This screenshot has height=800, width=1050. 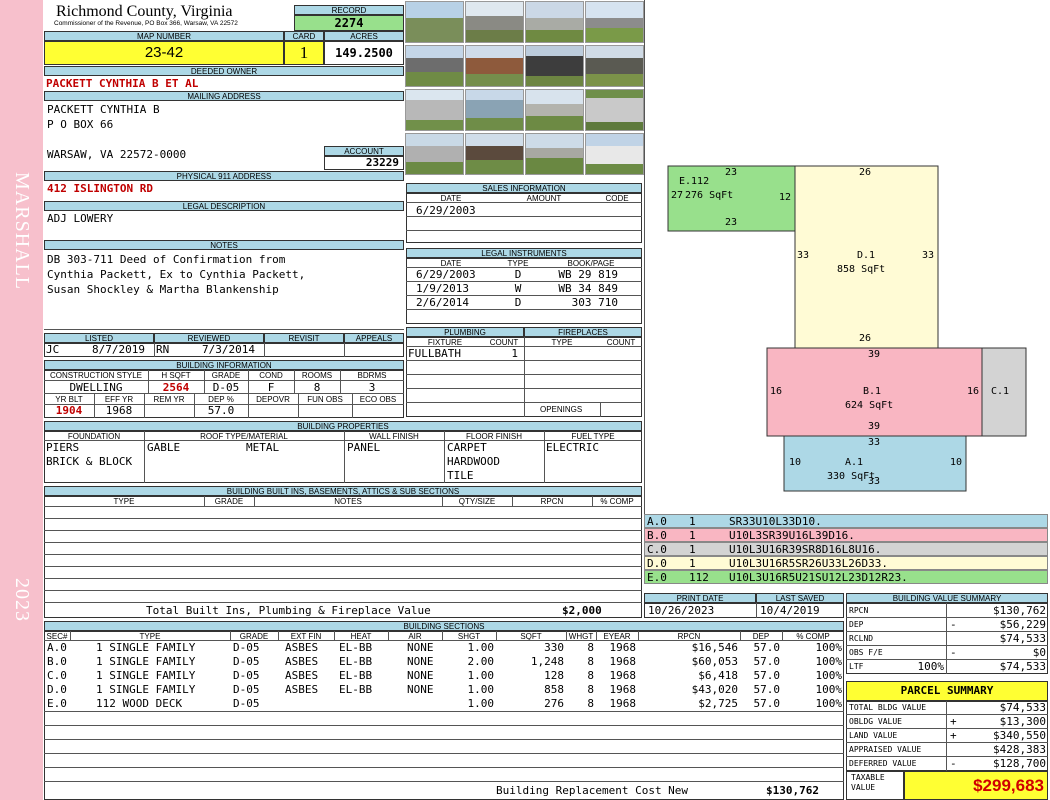 I want to click on building-info-value: 1968, so click(x=119, y=410).